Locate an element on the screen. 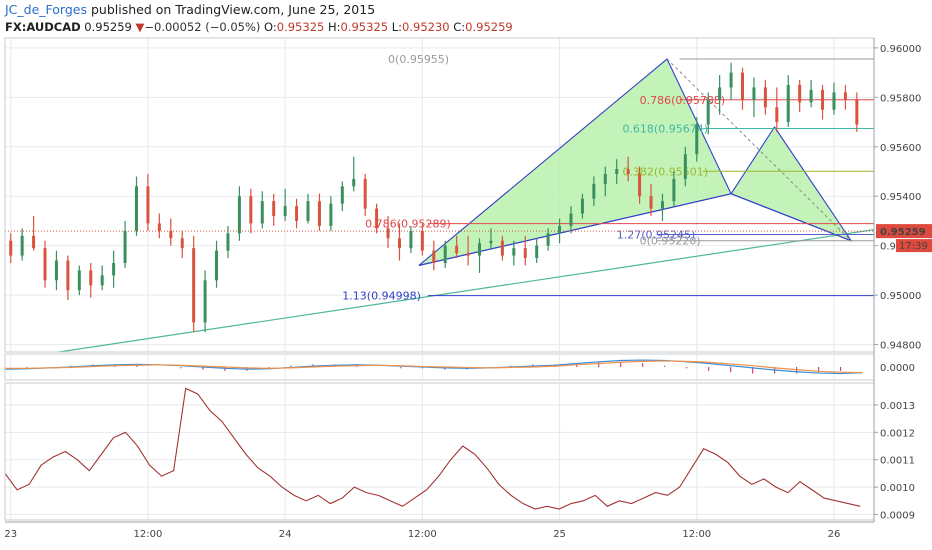  fib-level-label: 0.786(0.95788) is located at coordinates (683, 100).